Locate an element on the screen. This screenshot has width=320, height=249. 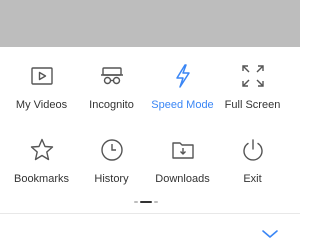
page-dot-active is located at coordinates (146, 202).